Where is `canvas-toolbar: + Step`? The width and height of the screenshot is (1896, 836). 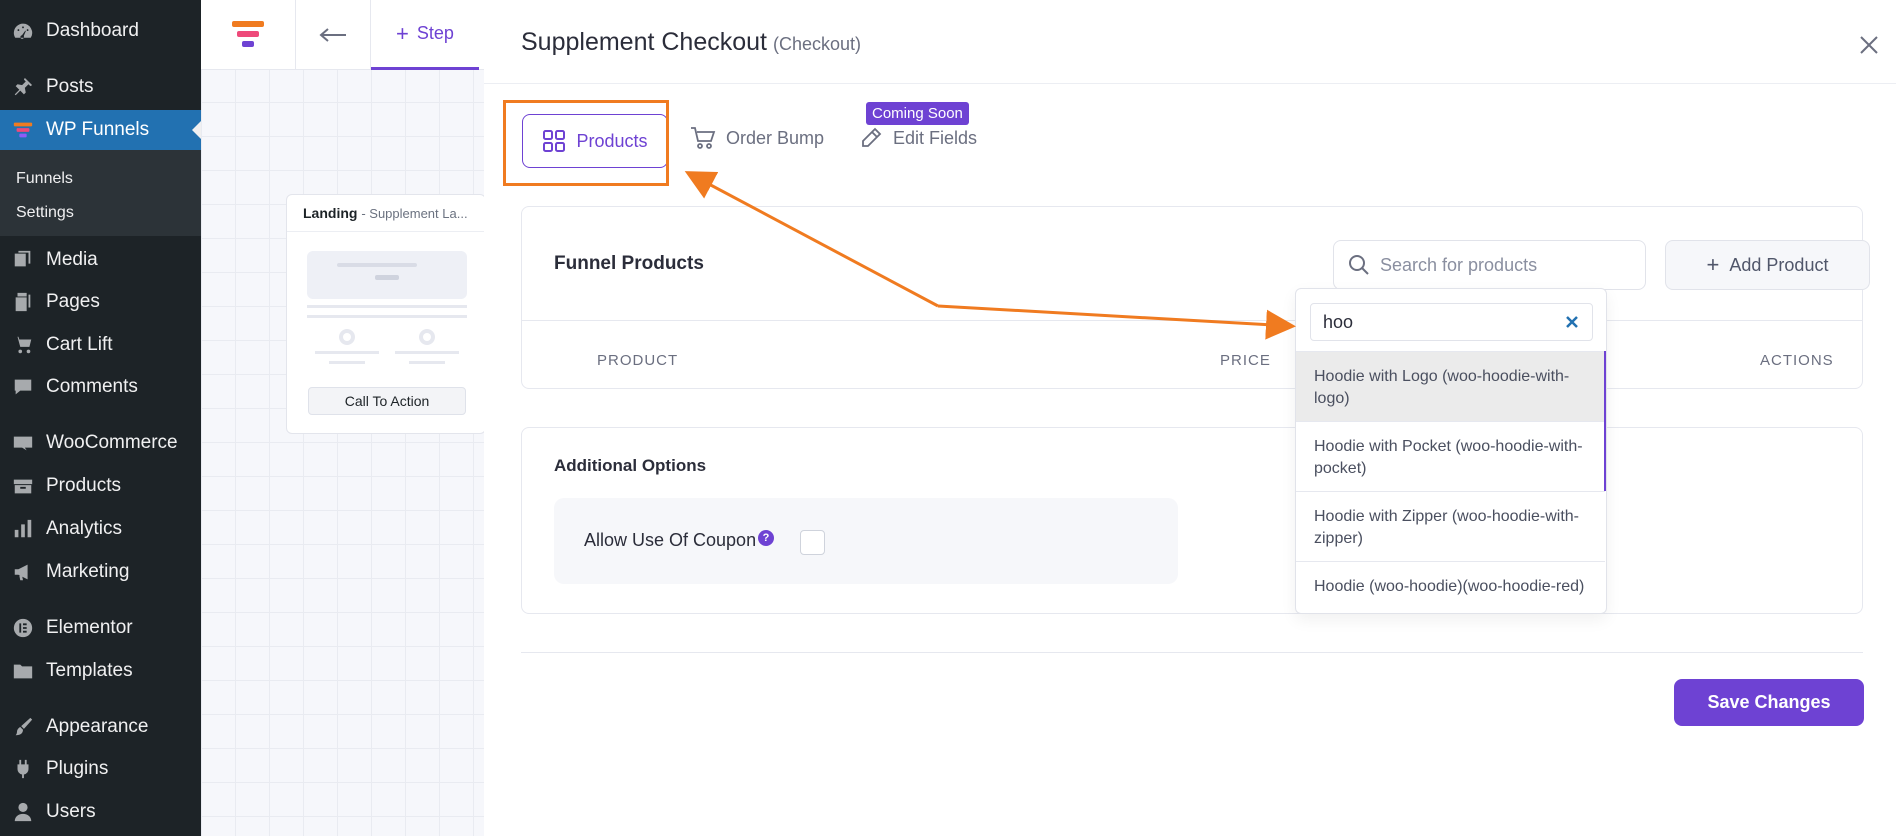 canvas-toolbar: + Step is located at coordinates (342, 35).